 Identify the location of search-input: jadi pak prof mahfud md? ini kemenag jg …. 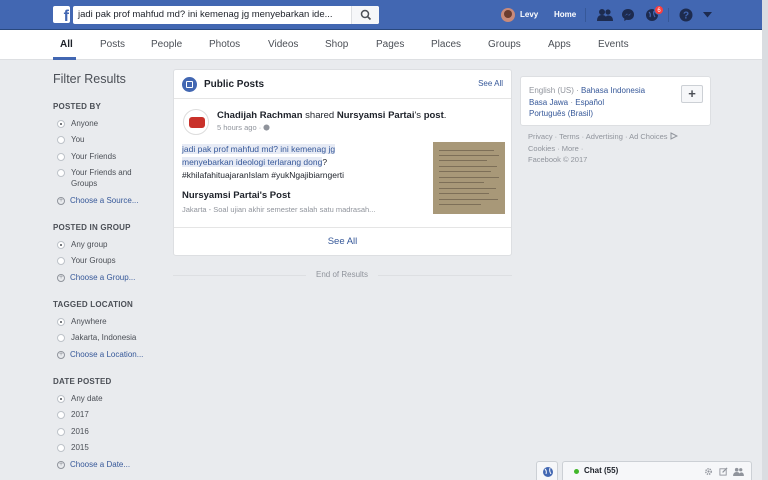
(226, 15).